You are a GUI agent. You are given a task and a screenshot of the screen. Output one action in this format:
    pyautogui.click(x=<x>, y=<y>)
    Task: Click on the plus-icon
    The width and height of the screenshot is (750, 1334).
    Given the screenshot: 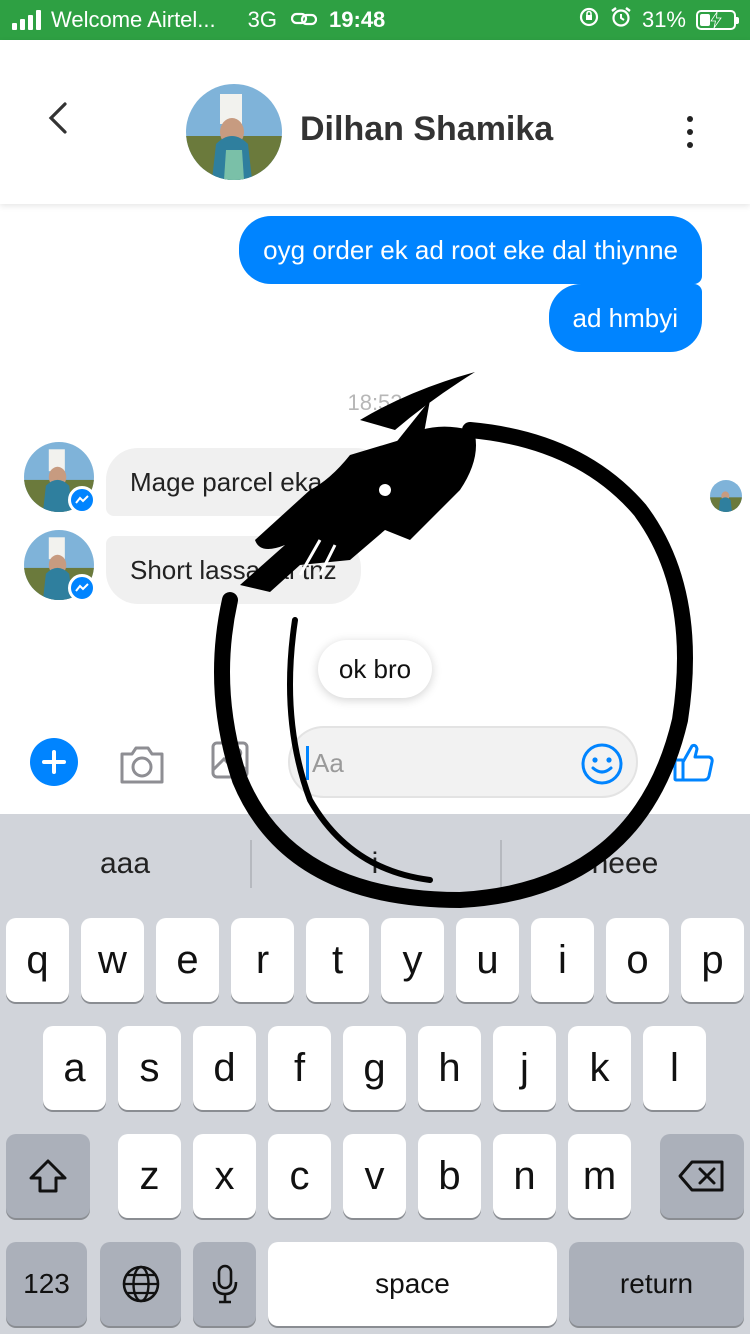 What is the action you would take?
    pyautogui.click(x=54, y=762)
    